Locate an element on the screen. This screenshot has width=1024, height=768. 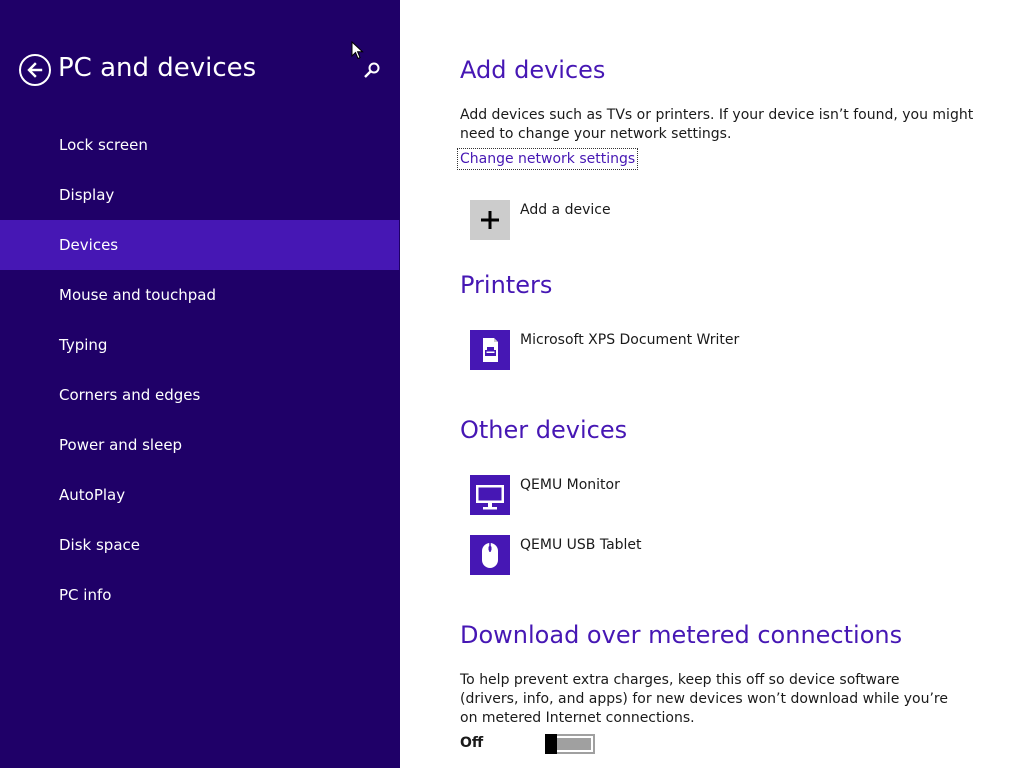
sidebar-item-disk-space: Disk space is located at coordinates (199, 545).